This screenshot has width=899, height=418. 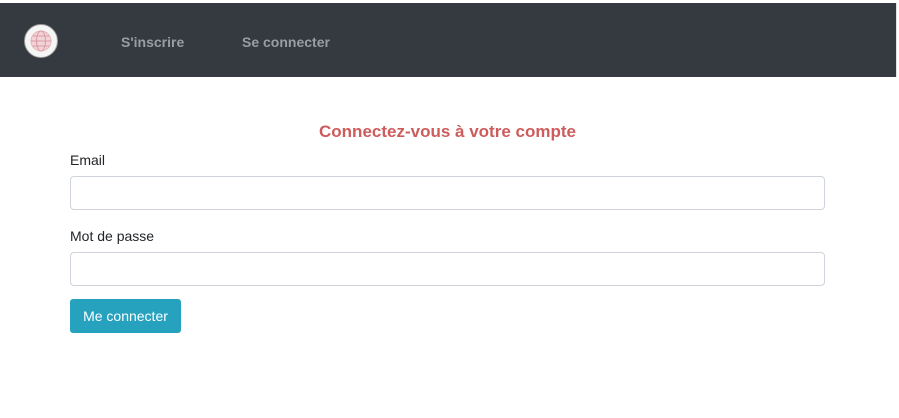 I want to click on password-label: Mot de passe, so click(x=112, y=236).